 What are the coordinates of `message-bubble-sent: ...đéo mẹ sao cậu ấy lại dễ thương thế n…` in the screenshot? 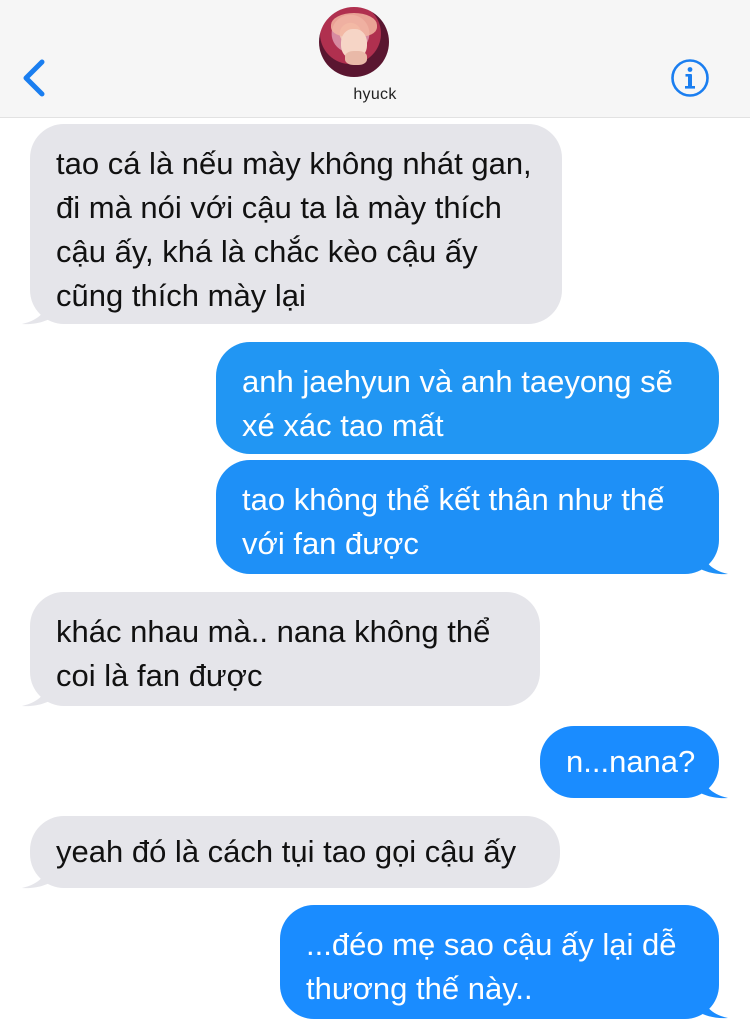 It's located at (499, 962).